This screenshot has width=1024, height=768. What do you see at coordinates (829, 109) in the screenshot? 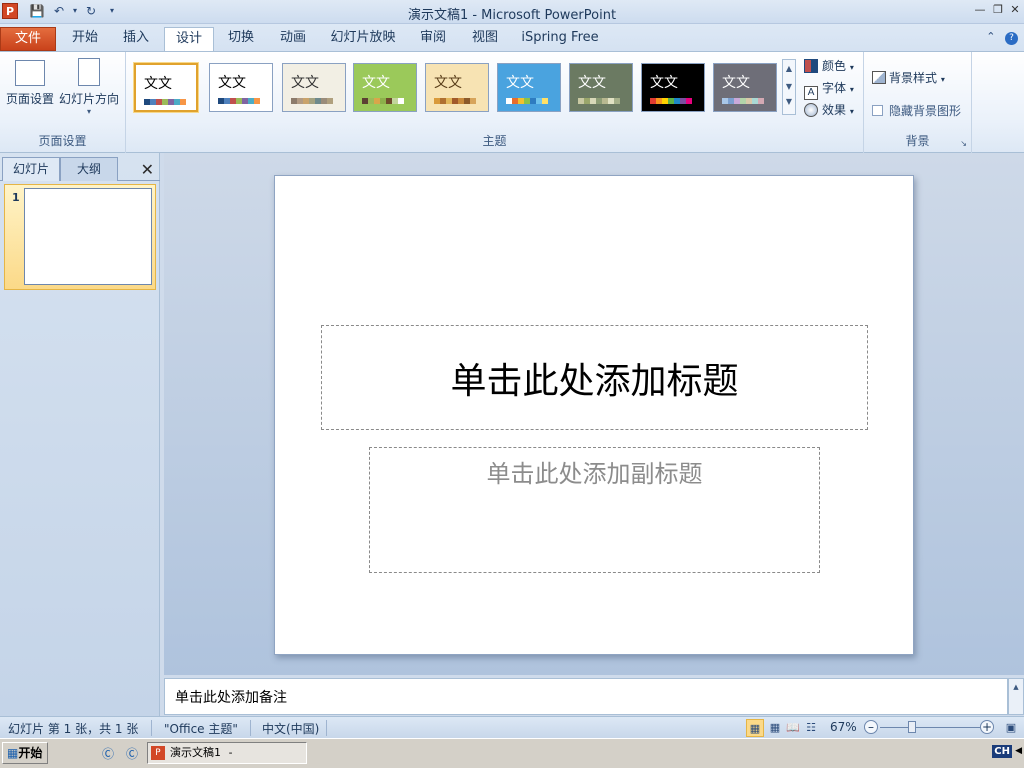
I see `effects-button: 效果 ▾` at bounding box center [829, 109].